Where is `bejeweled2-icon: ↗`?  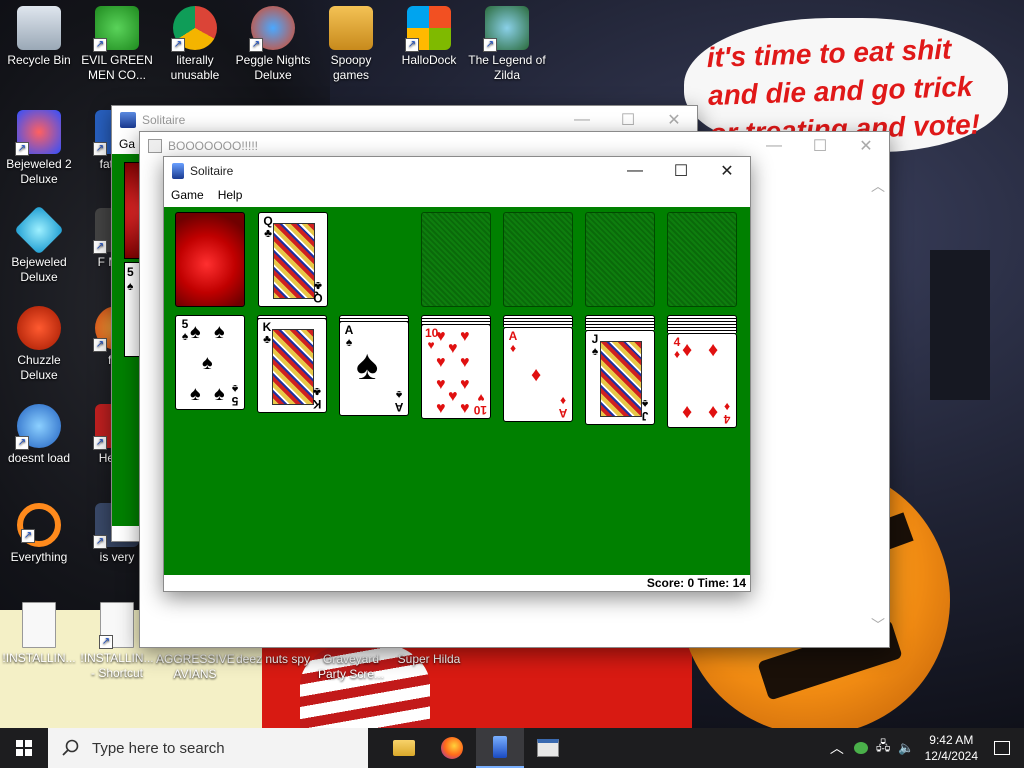 bejeweled2-icon: ↗ is located at coordinates (38, 133).